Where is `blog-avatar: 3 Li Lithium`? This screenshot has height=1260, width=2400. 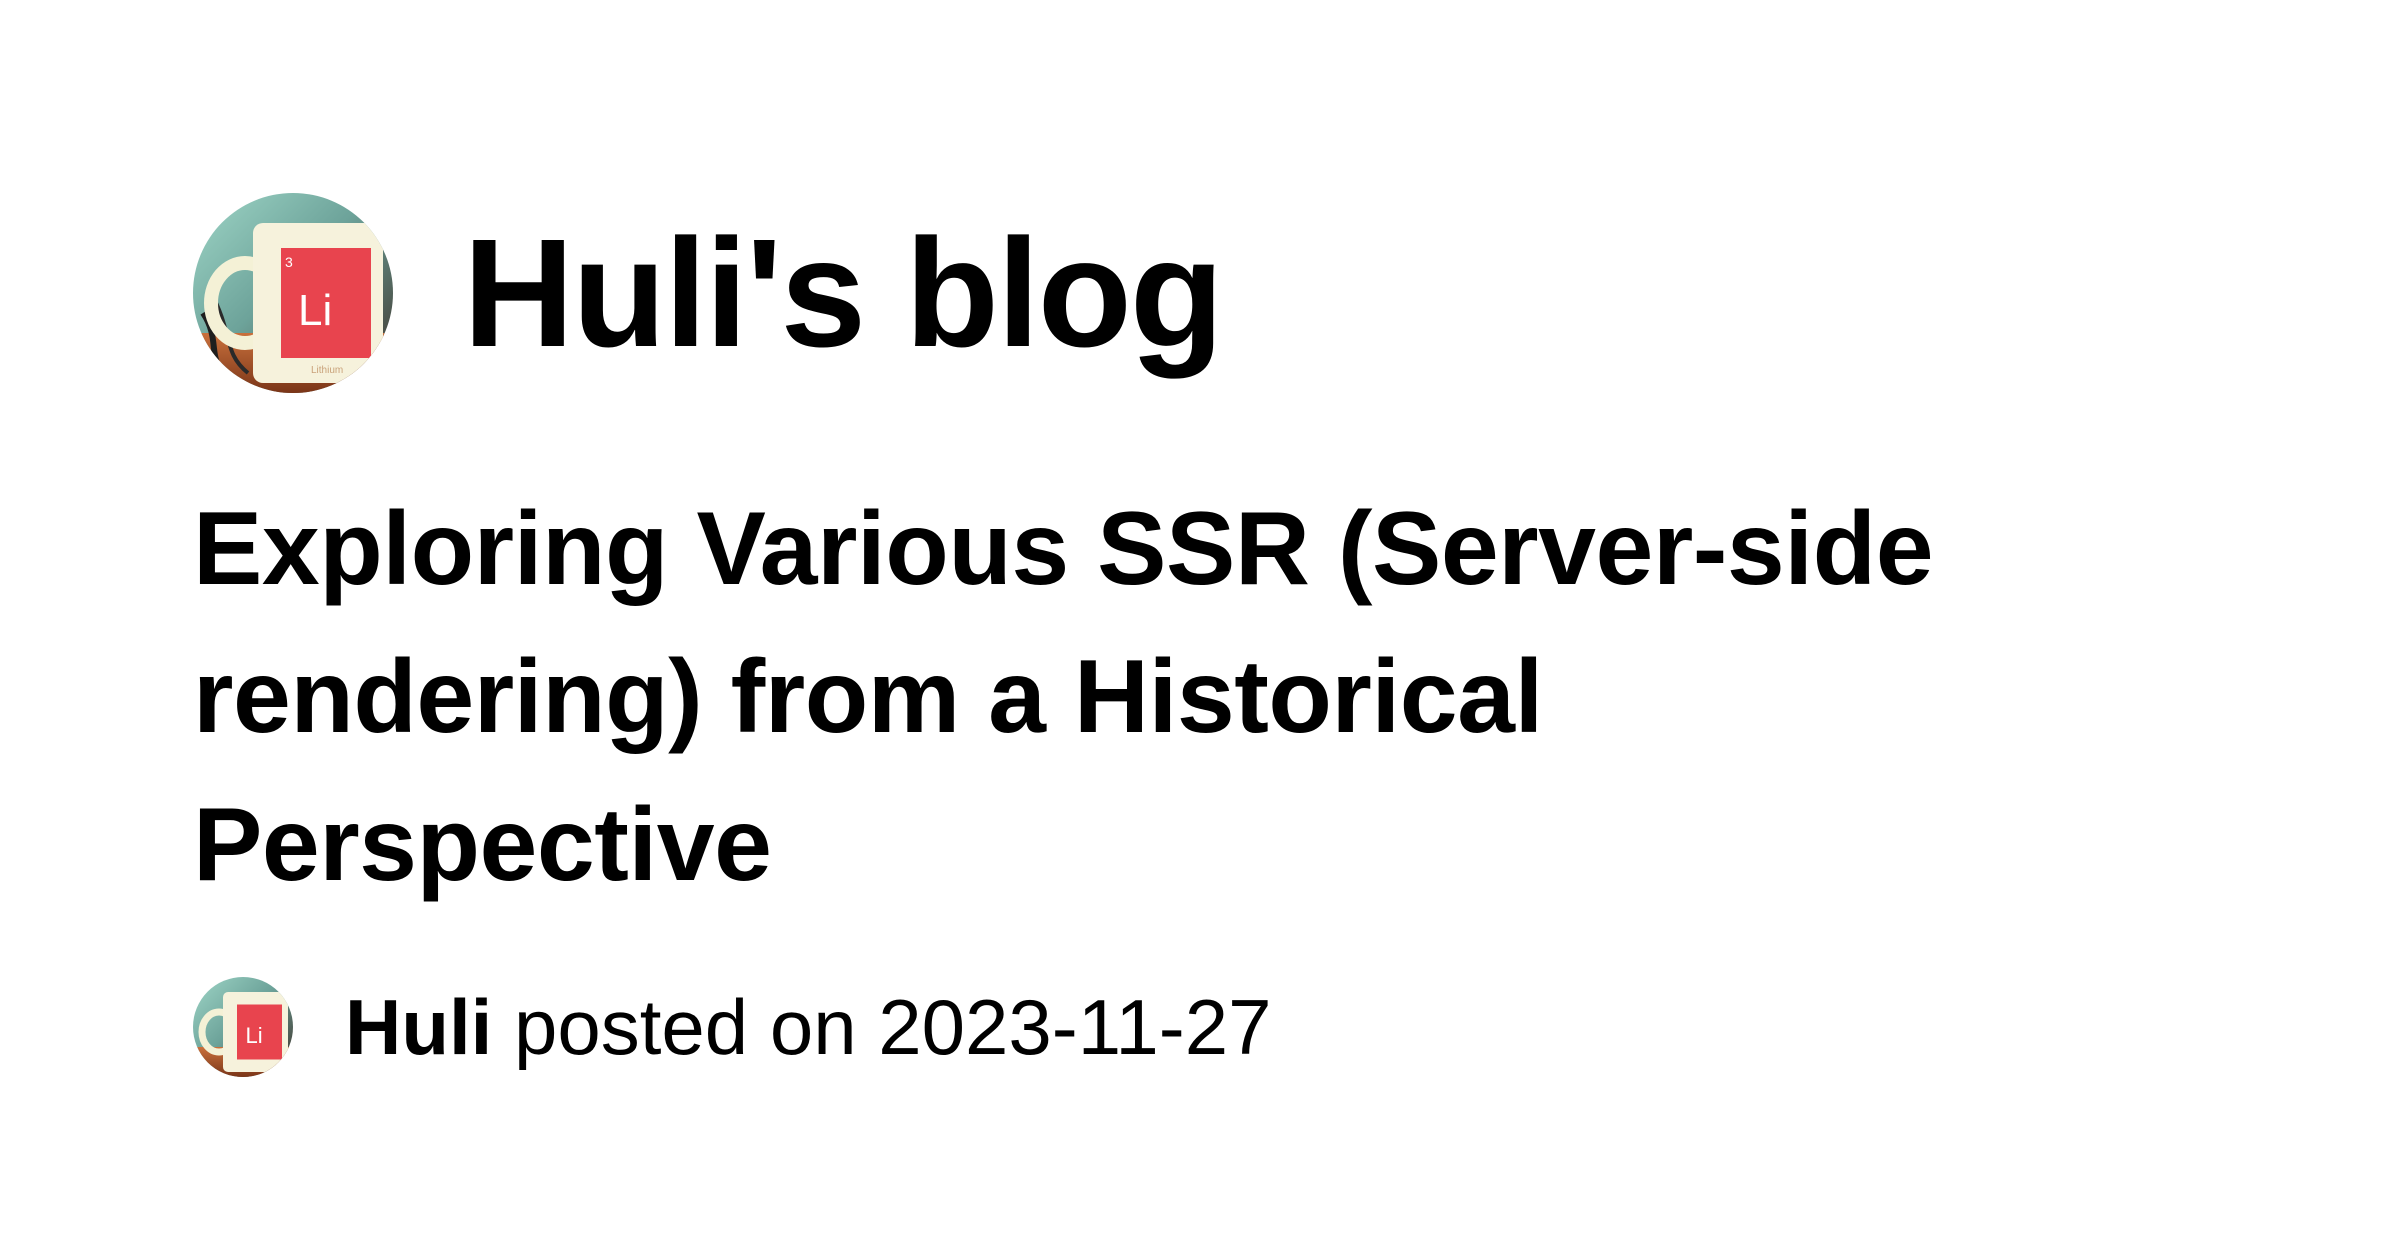 blog-avatar: 3 Li Lithium is located at coordinates (293, 293).